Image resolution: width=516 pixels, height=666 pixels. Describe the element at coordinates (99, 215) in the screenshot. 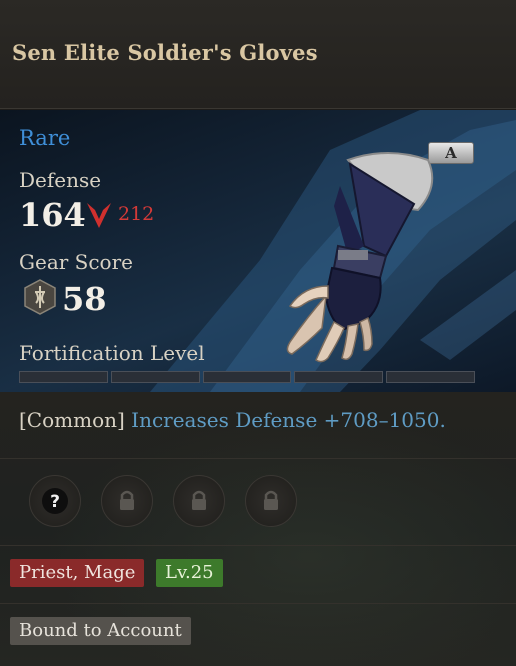

I see `decrease-arrow-icon` at that location.